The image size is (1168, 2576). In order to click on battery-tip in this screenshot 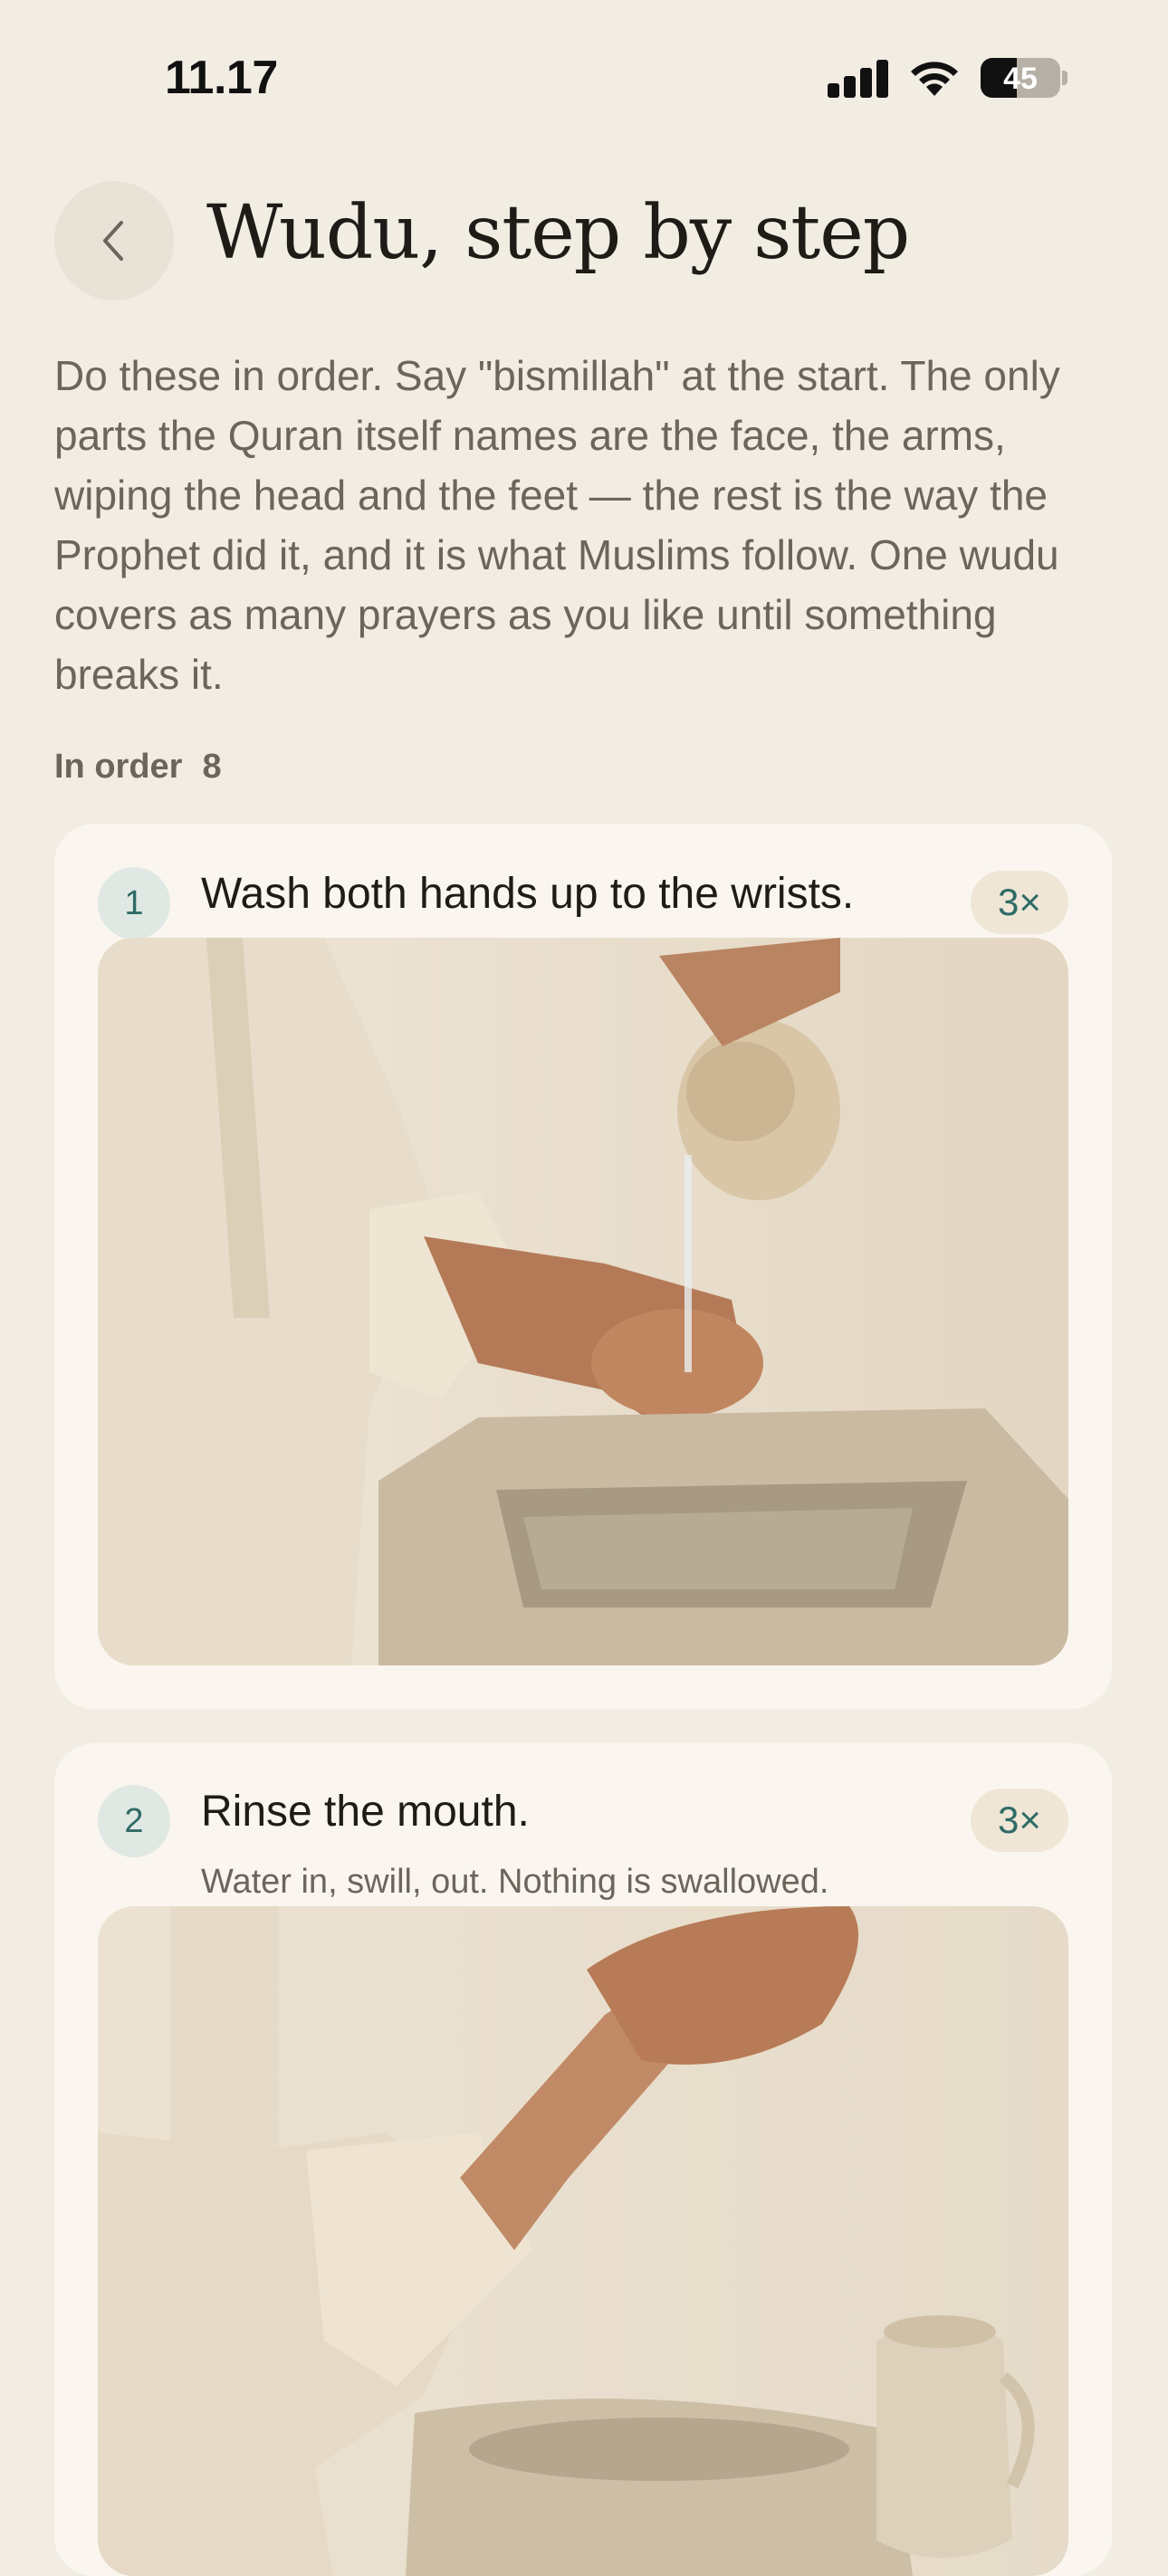, I will do `click(1064, 78)`.